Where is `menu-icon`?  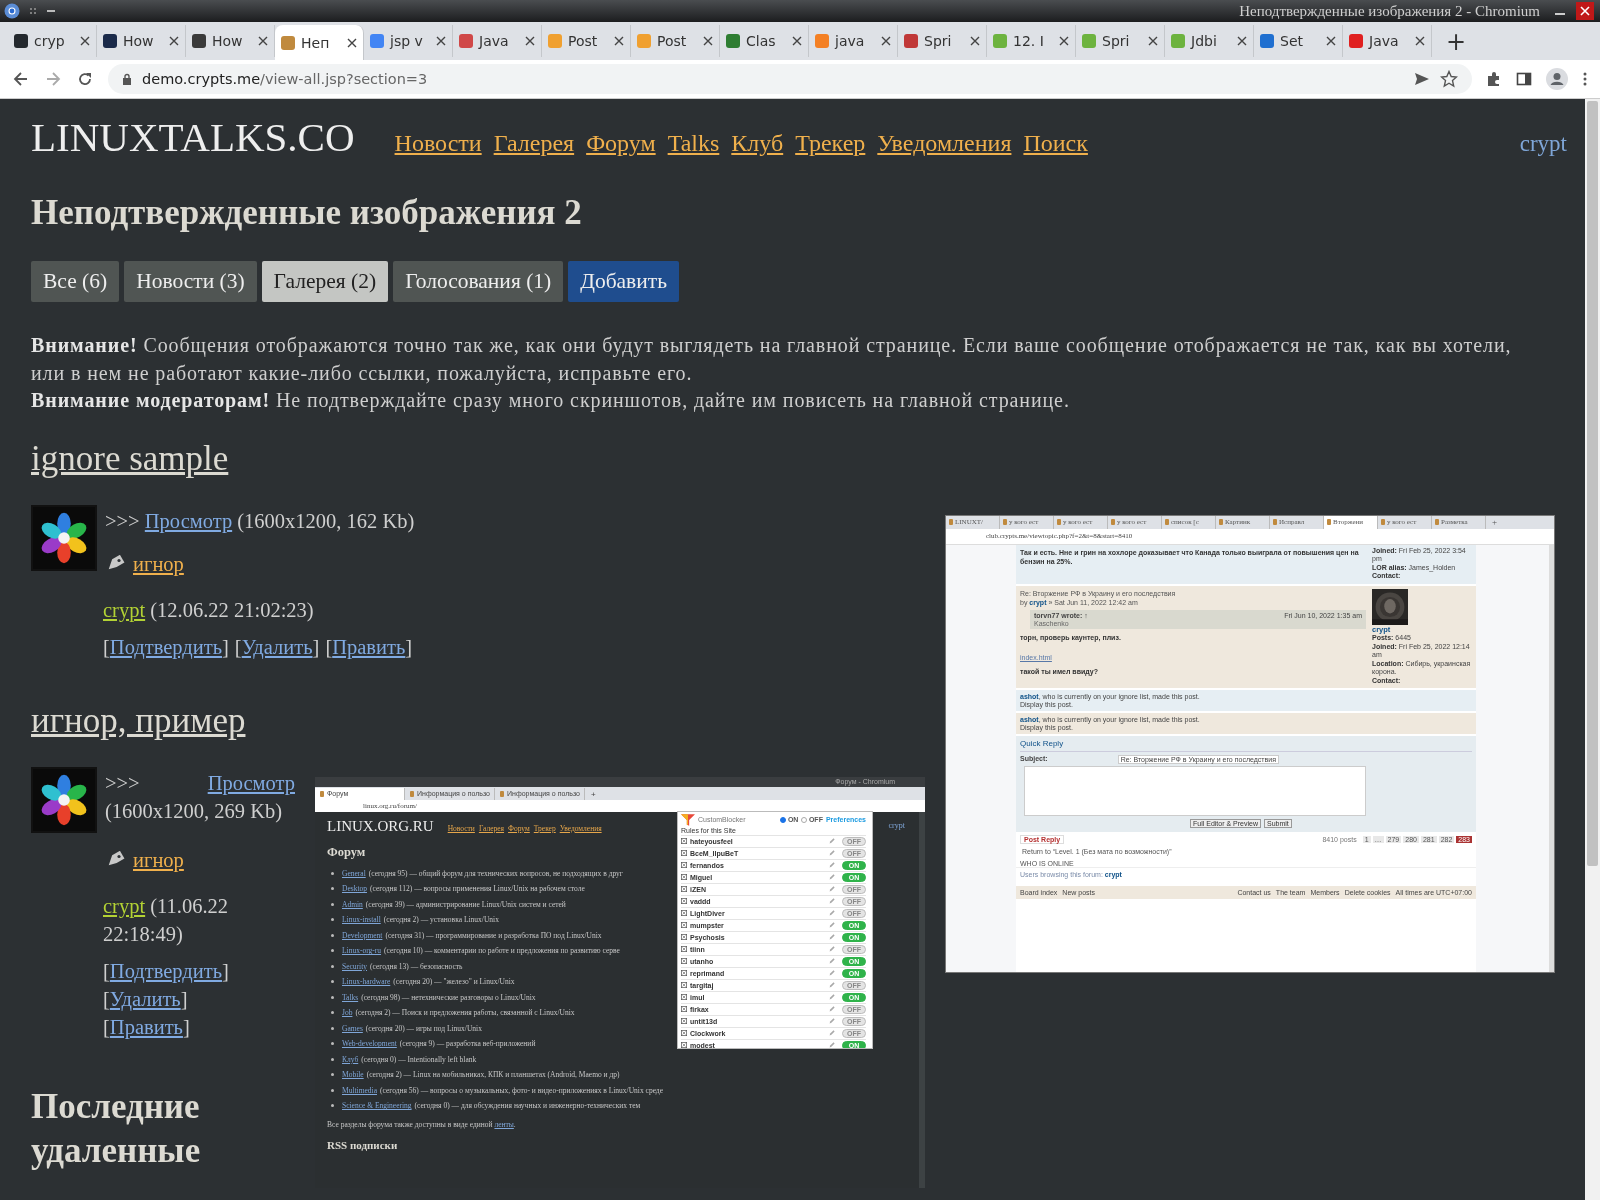
menu-icon is located at coordinates (1585, 79).